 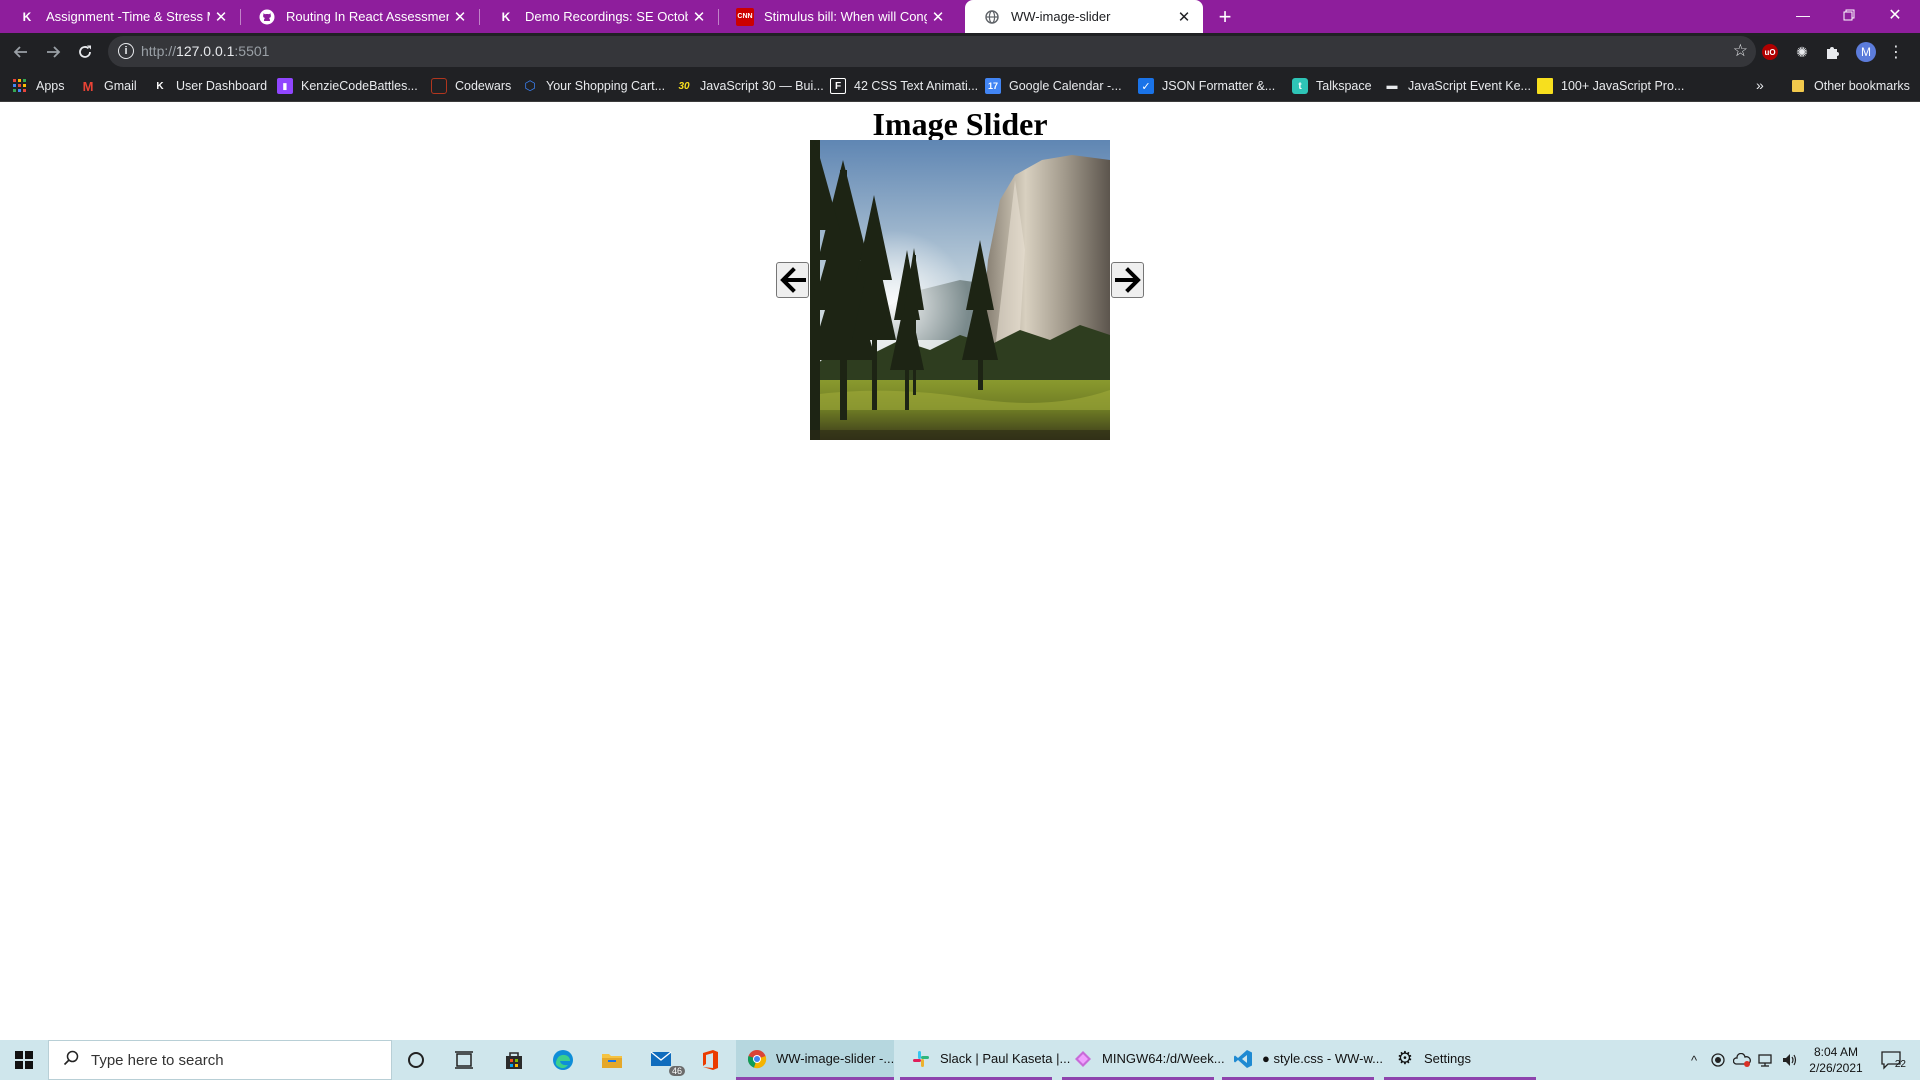 I want to click on bookmark-gmail: M Gmail, so click(x=108, y=86).